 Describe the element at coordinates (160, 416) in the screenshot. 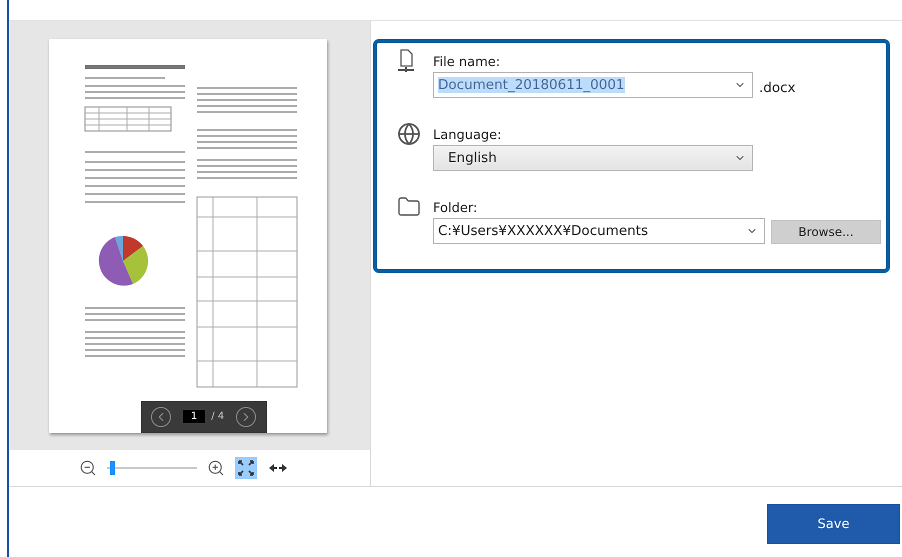

I see `previous-page-button` at that location.